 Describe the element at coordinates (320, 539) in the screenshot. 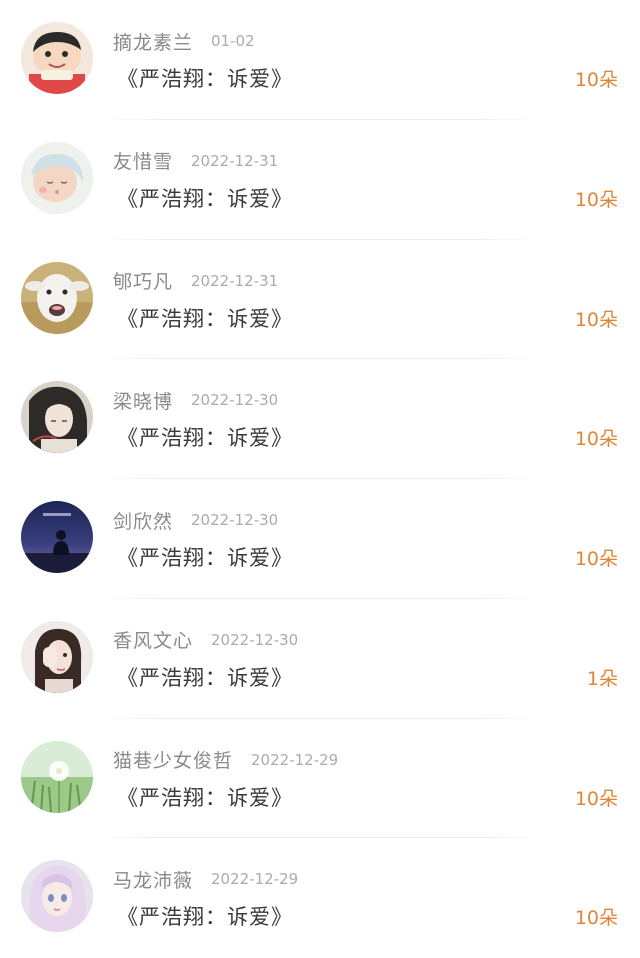

I see `list-item: 剑欣然 2022-12-30 《严浩翔：诉爱》 10朵` at that location.